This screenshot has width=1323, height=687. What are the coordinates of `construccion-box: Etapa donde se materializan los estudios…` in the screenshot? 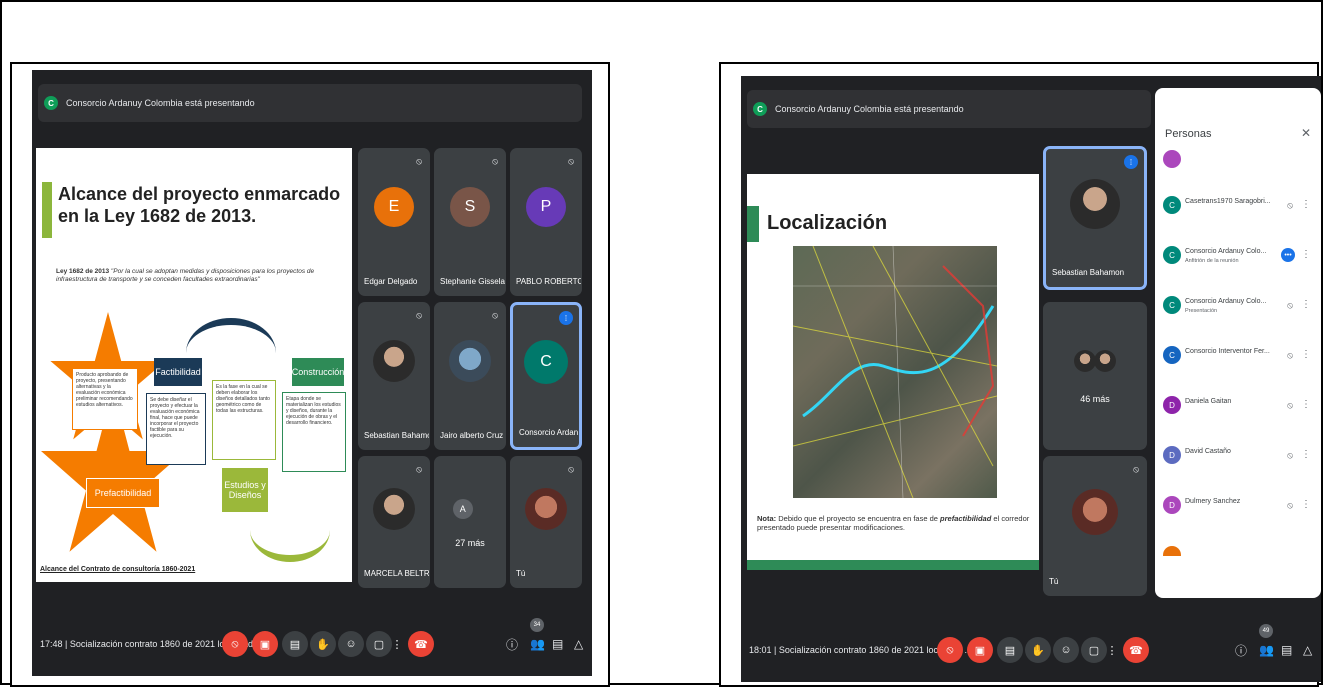 It's located at (314, 432).